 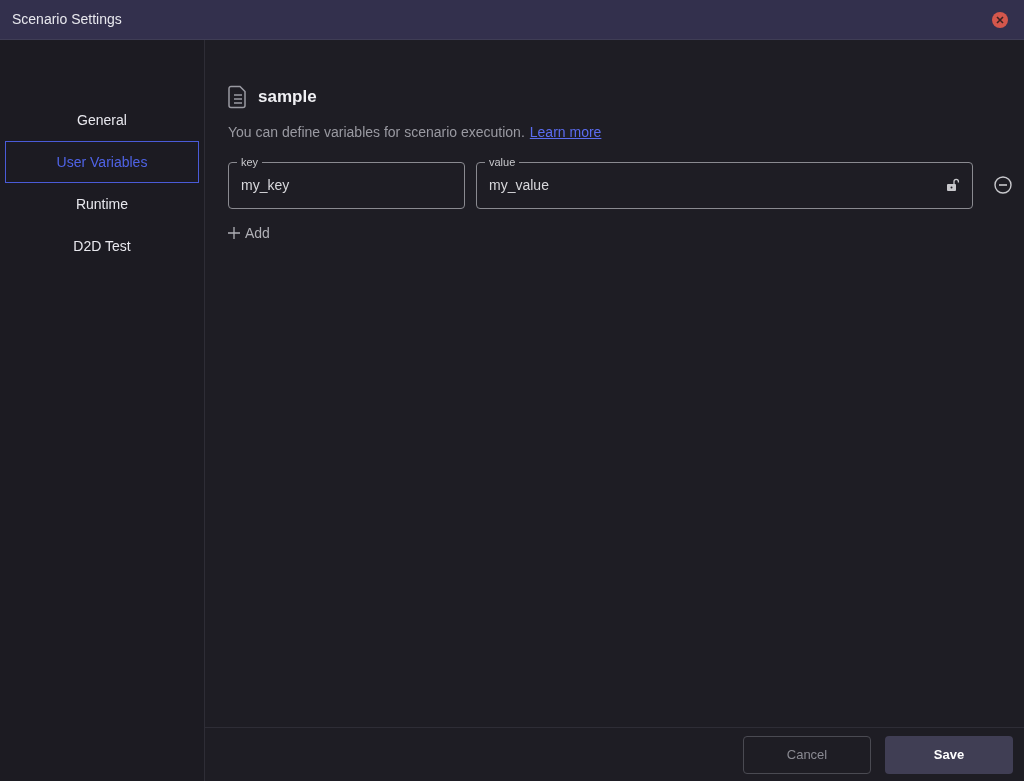 I want to click on remove-icon, so click(x=1003, y=185).